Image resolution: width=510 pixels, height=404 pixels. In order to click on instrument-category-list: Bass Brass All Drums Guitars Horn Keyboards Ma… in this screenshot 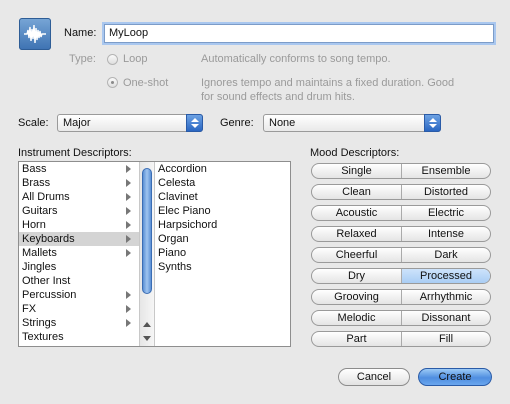, I will do `click(79, 254)`.